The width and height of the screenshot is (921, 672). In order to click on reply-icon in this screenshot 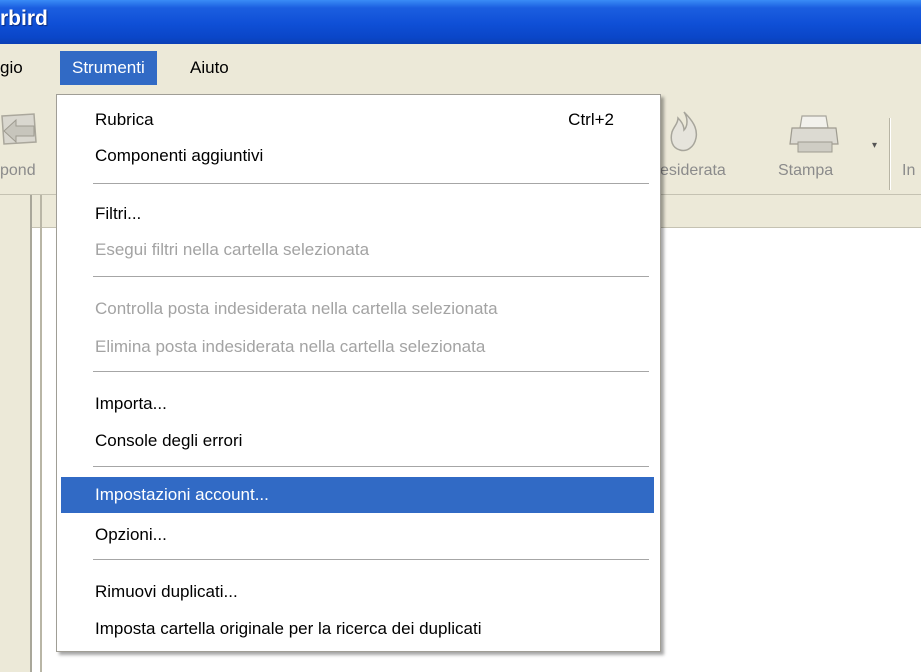, I will do `click(21, 131)`.